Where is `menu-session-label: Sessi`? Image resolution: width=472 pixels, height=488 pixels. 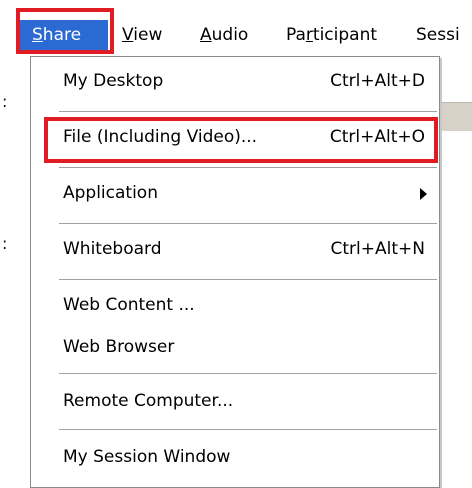
menu-session-label: Sessi is located at coordinates (438, 35).